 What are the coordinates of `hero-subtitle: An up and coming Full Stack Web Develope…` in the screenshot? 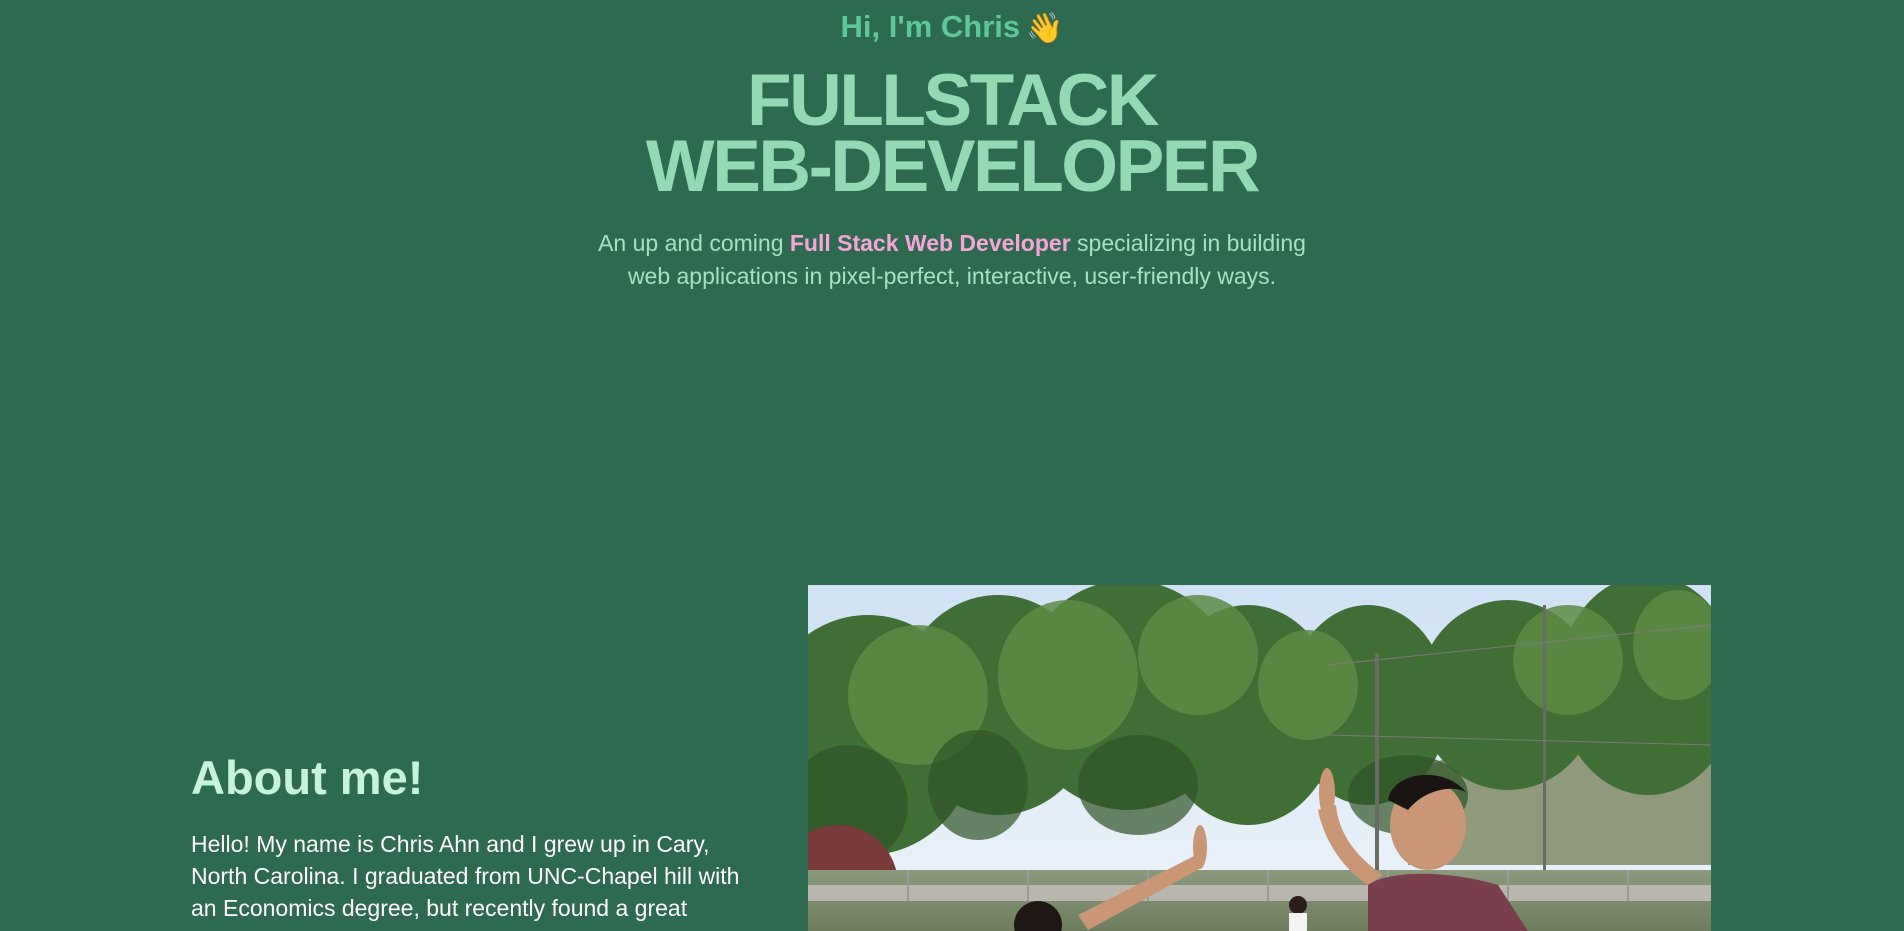 It's located at (952, 260).